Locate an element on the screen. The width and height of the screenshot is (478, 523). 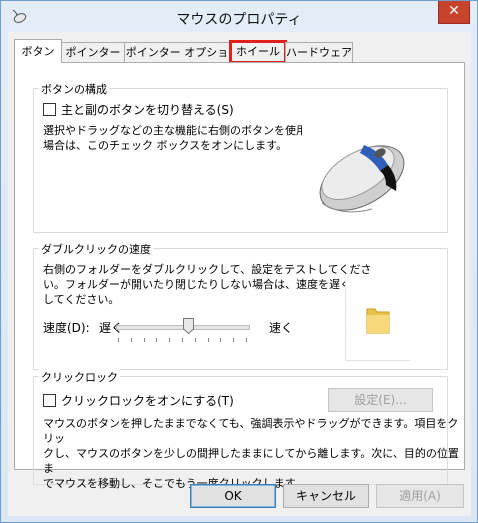
cancel-button: キャンセル is located at coordinates (326, 496).